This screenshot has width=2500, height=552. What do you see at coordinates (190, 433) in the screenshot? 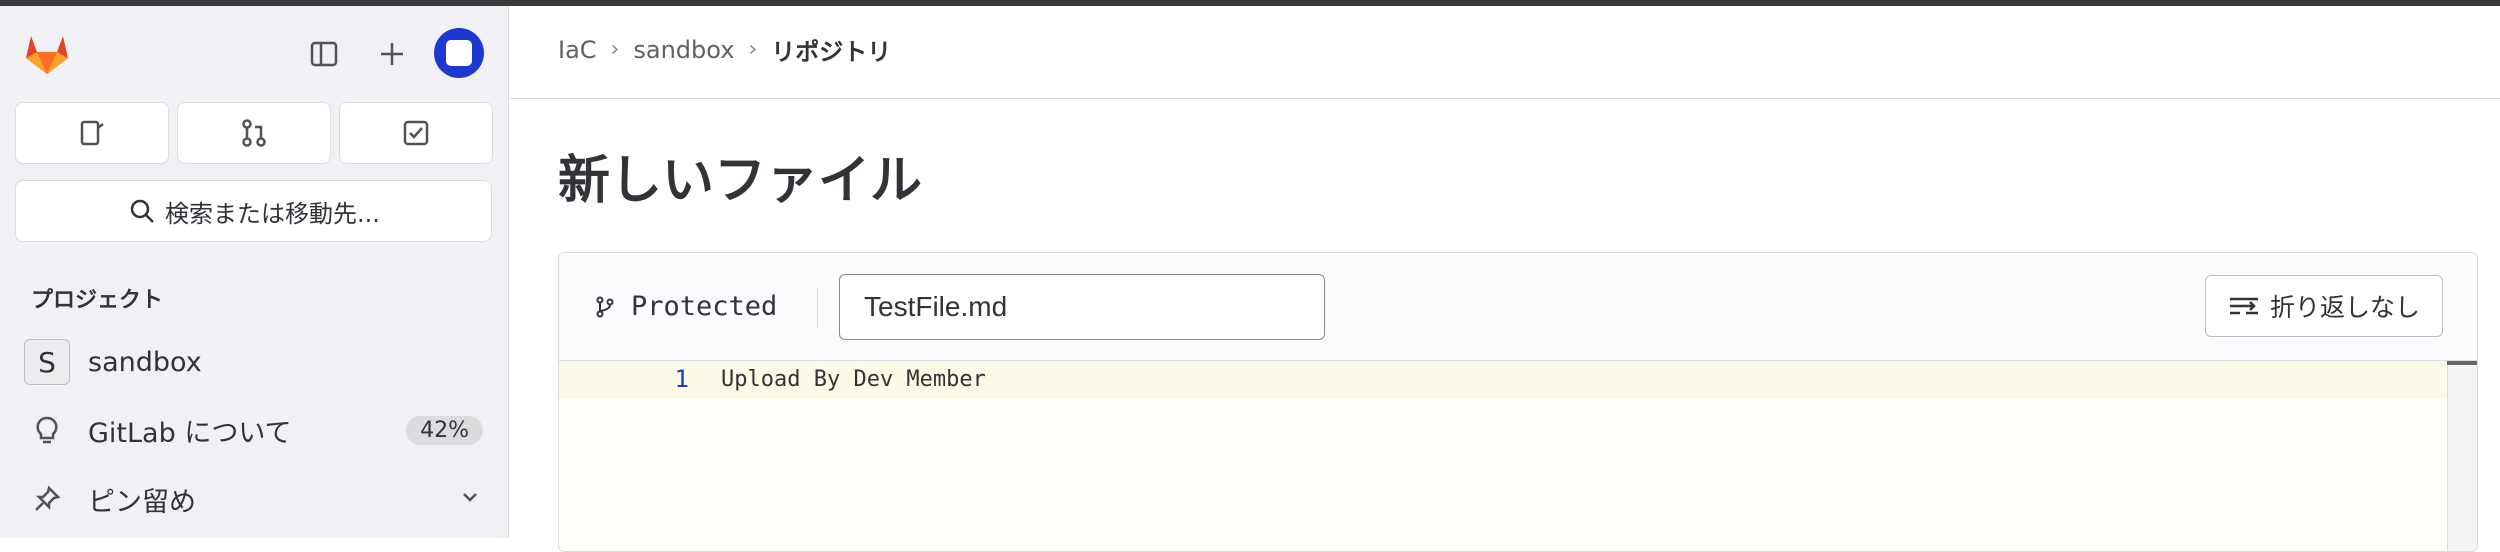
I see `sidebar-item-label: GitLab について` at bounding box center [190, 433].